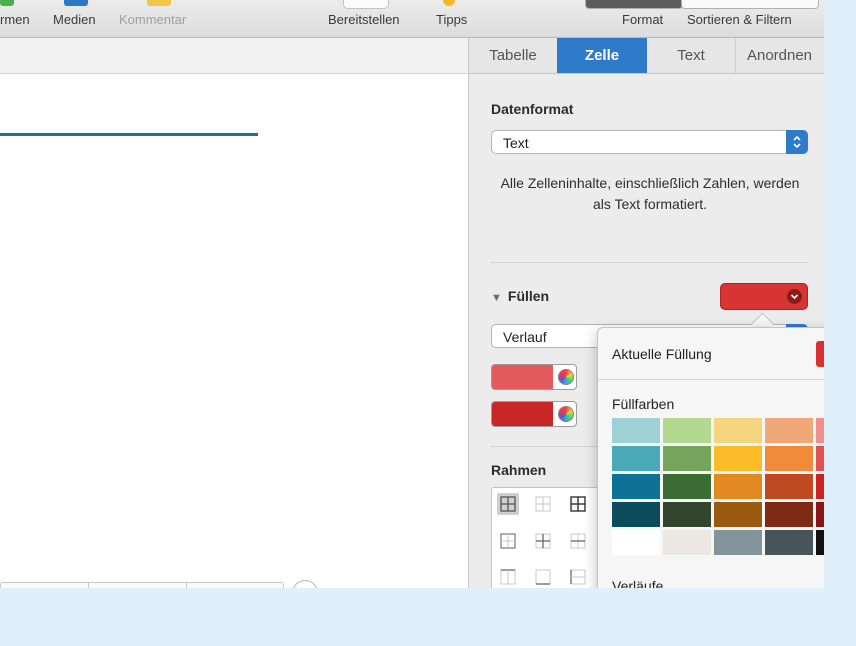 This screenshot has height=646, width=856. Describe the element at coordinates (532, 109) in the screenshot. I see `data-format-title: Datenformat` at that location.